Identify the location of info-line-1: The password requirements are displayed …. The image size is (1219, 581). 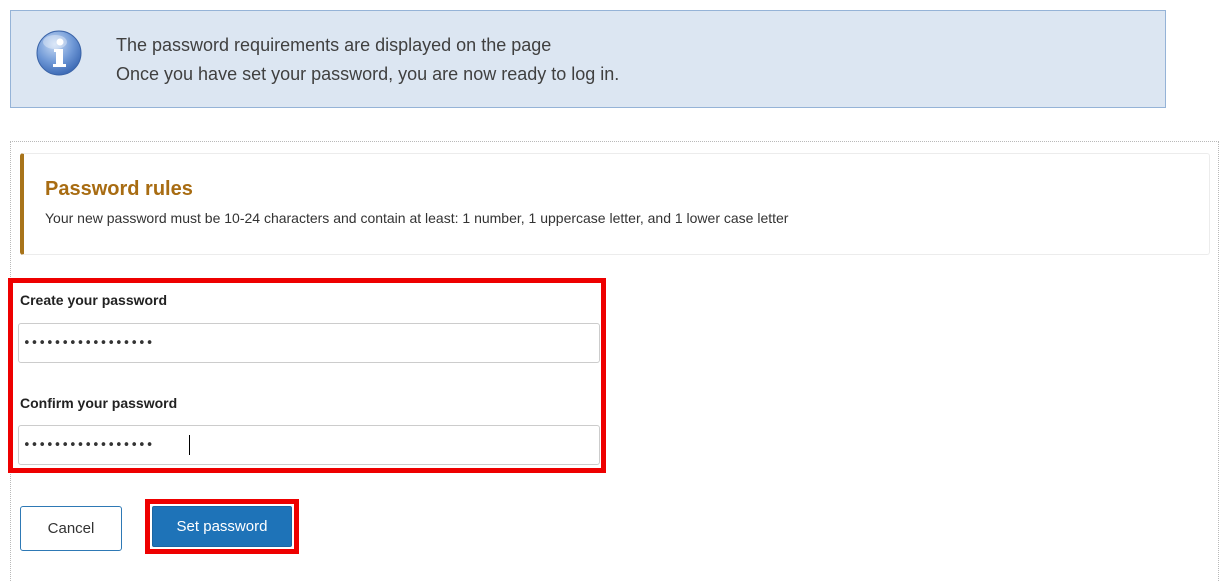
(334, 45).